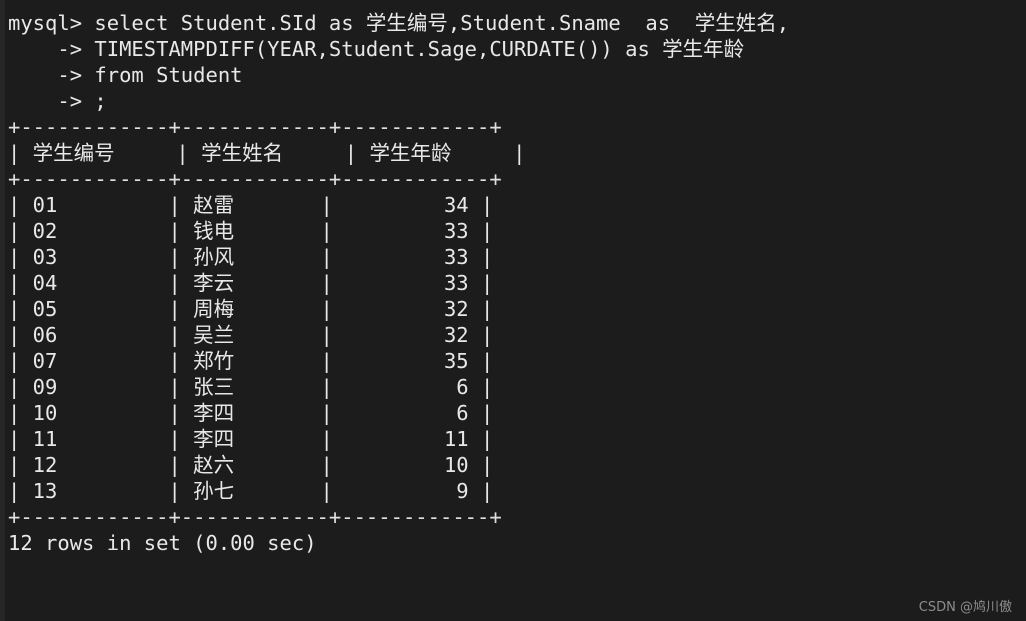 This screenshot has height=621, width=1026. What do you see at coordinates (251, 465) in the screenshot?
I see `table-row: | 12 | 赵六 | 10 |` at bounding box center [251, 465].